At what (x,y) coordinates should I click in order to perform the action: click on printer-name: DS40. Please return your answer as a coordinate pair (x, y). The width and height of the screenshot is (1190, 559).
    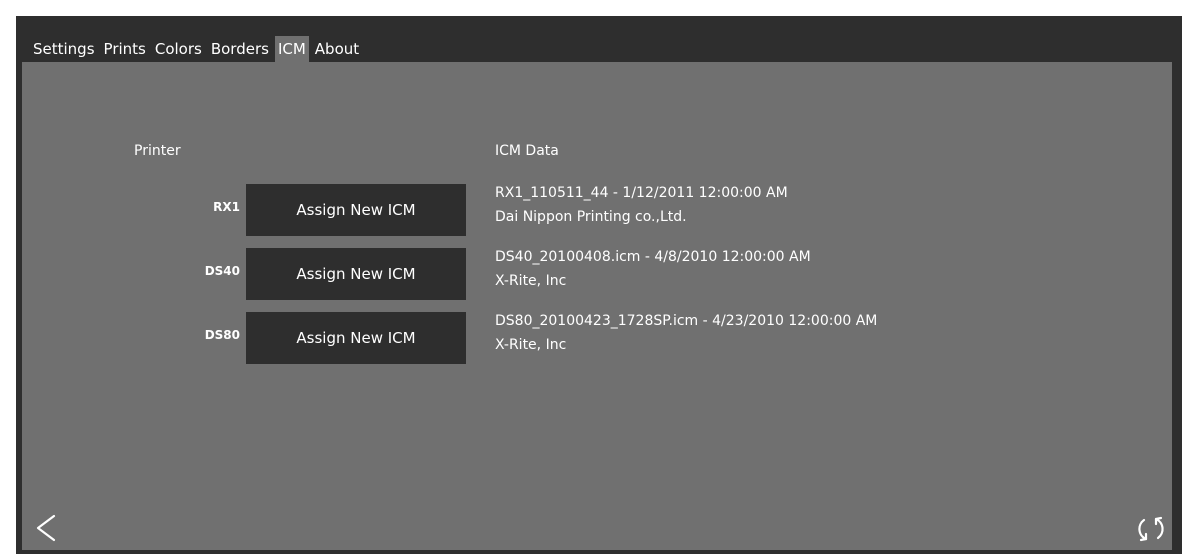
    Looking at the image, I should click on (222, 271).